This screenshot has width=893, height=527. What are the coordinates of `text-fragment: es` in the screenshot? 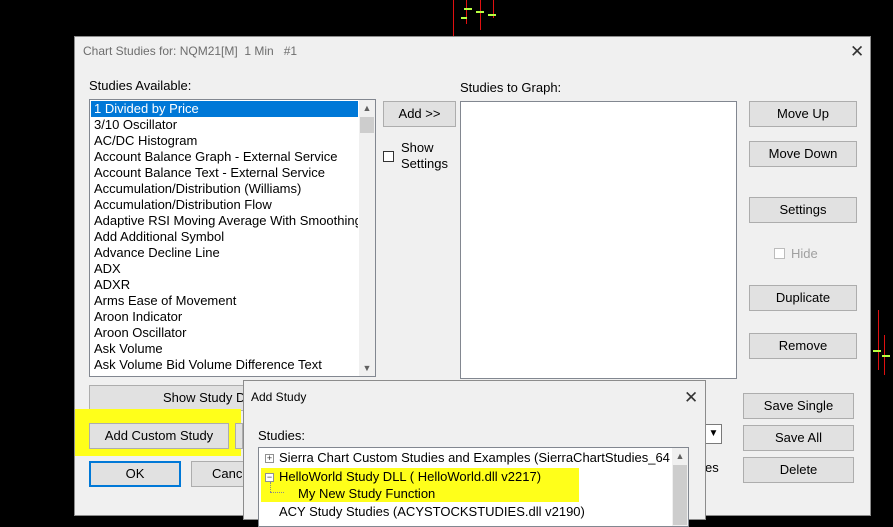 It's located at (712, 467).